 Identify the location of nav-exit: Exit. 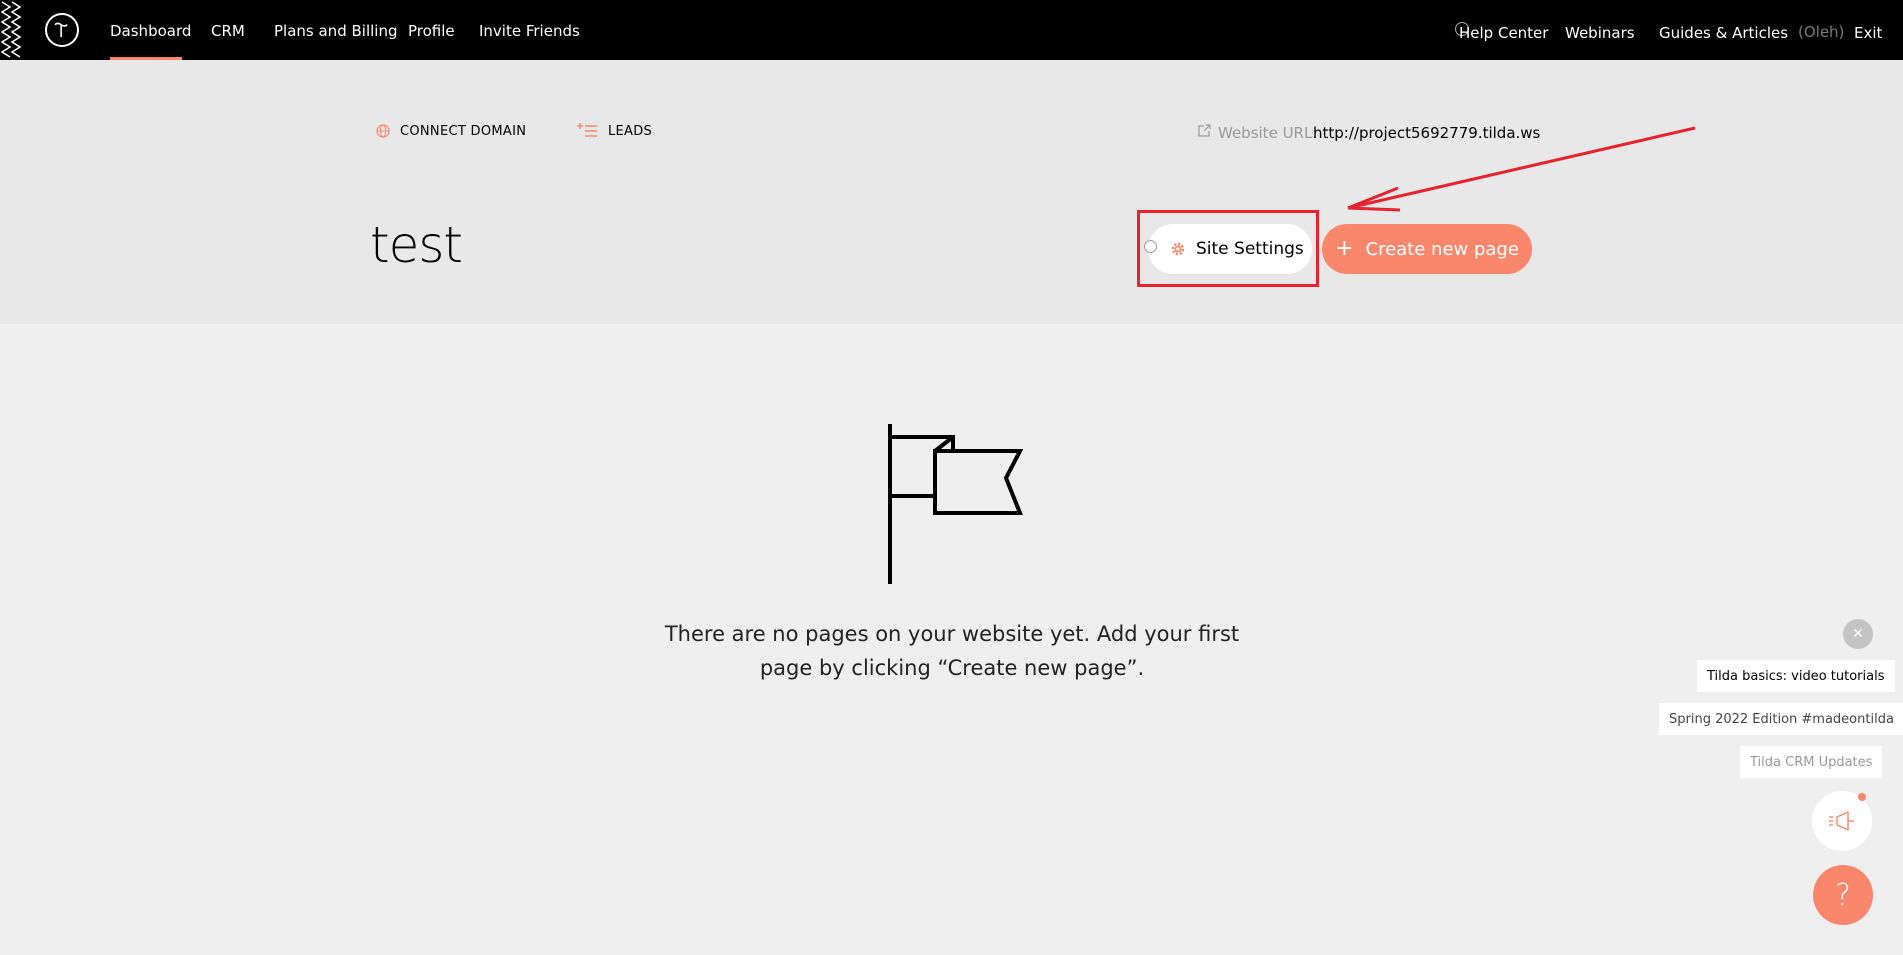
(1868, 33).